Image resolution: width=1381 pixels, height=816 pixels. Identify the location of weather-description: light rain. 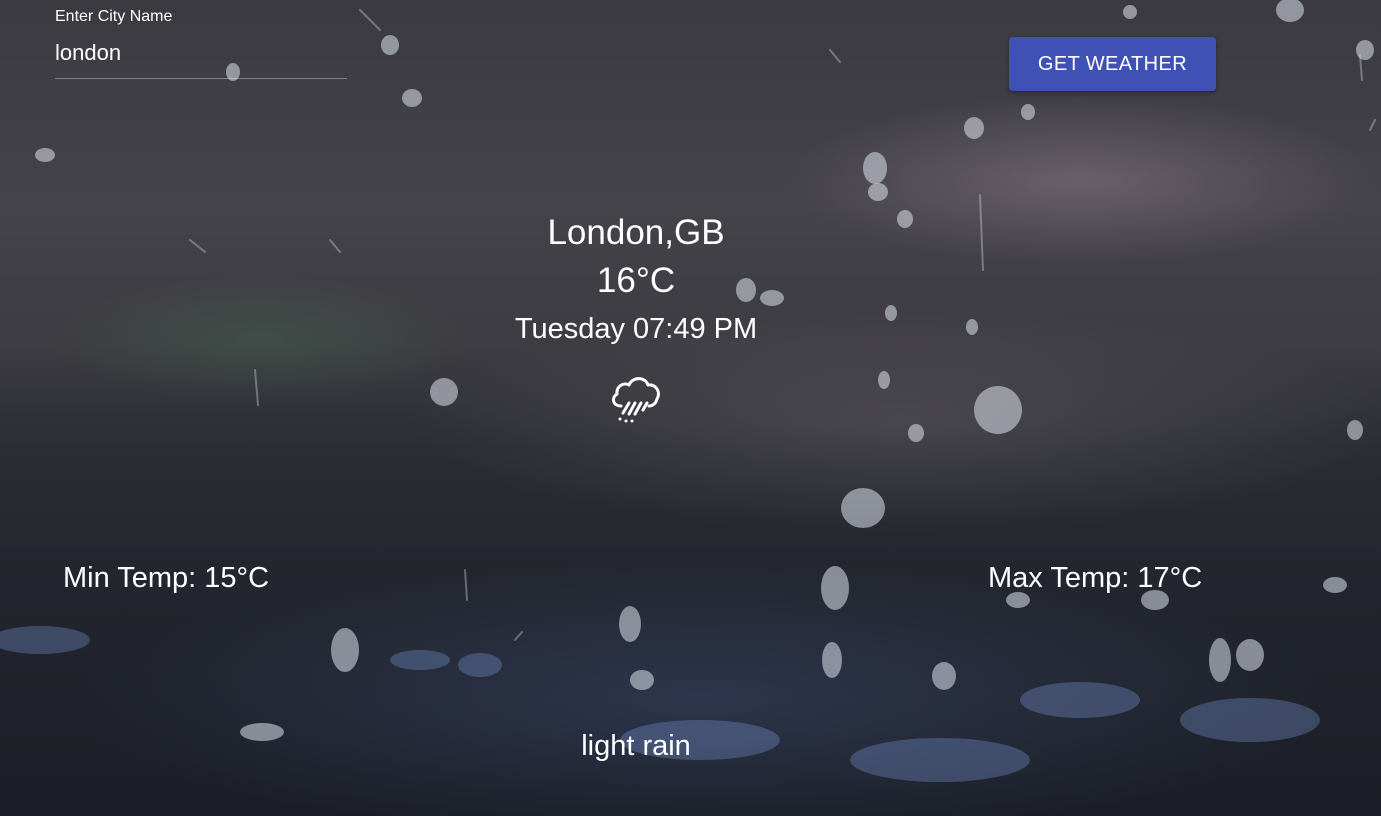
(636, 746).